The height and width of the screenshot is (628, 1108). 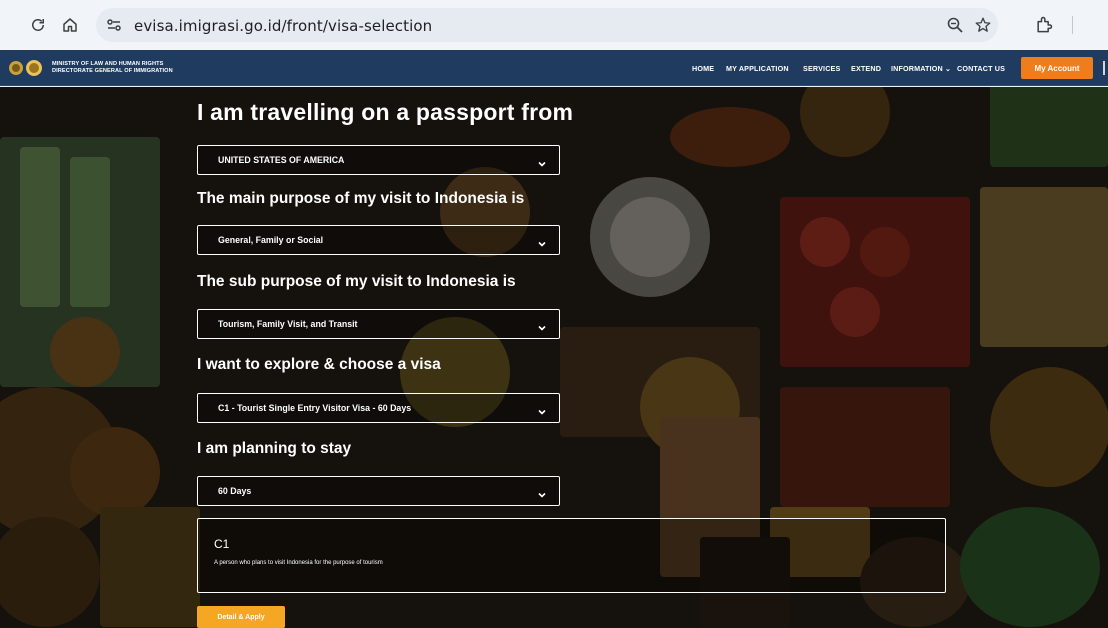 I want to click on menu-home: HOME, so click(x=703, y=68).